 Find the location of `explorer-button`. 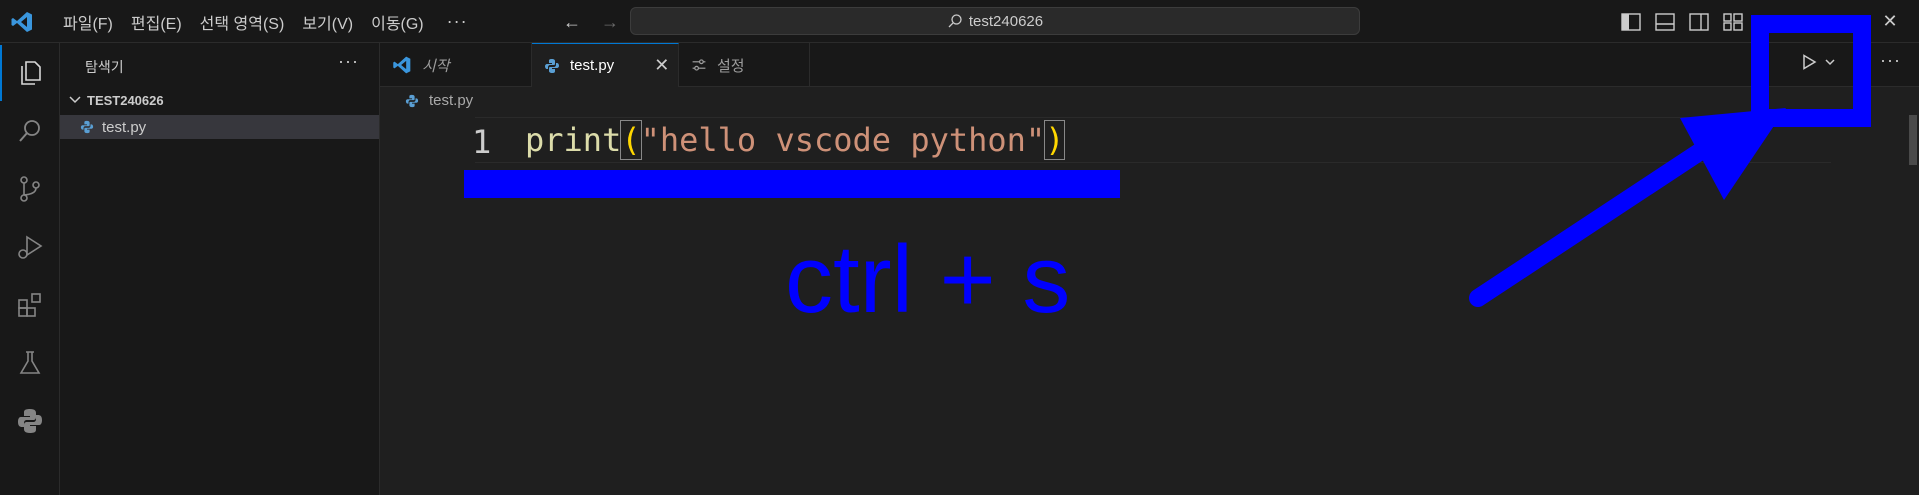

explorer-button is located at coordinates (30, 73).